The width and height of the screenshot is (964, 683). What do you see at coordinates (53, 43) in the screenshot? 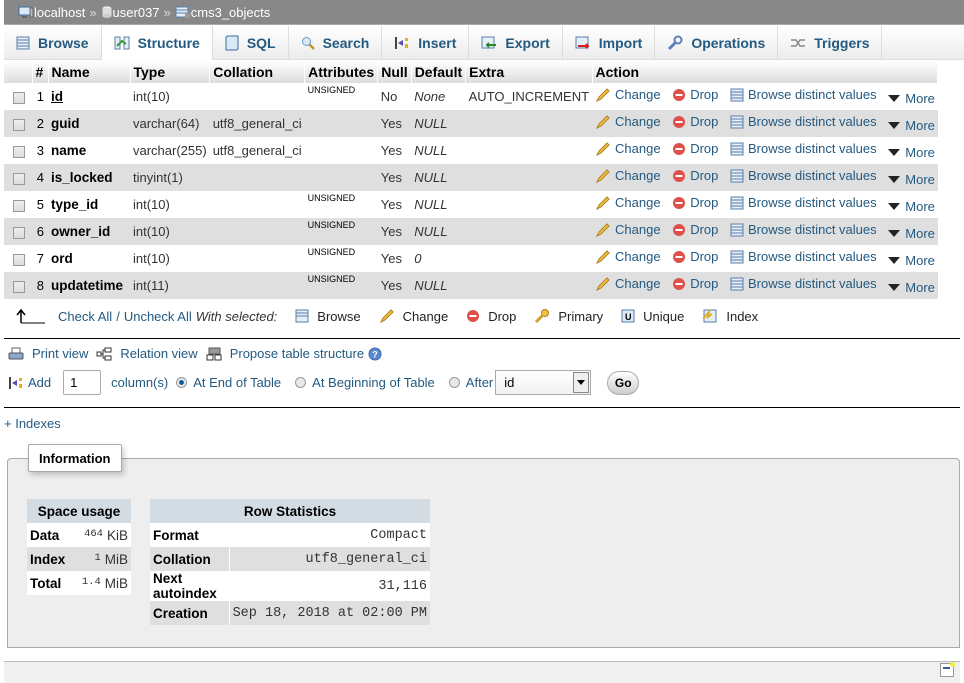
I see `tab-browse: Browse` at bounding box center [53, 43].